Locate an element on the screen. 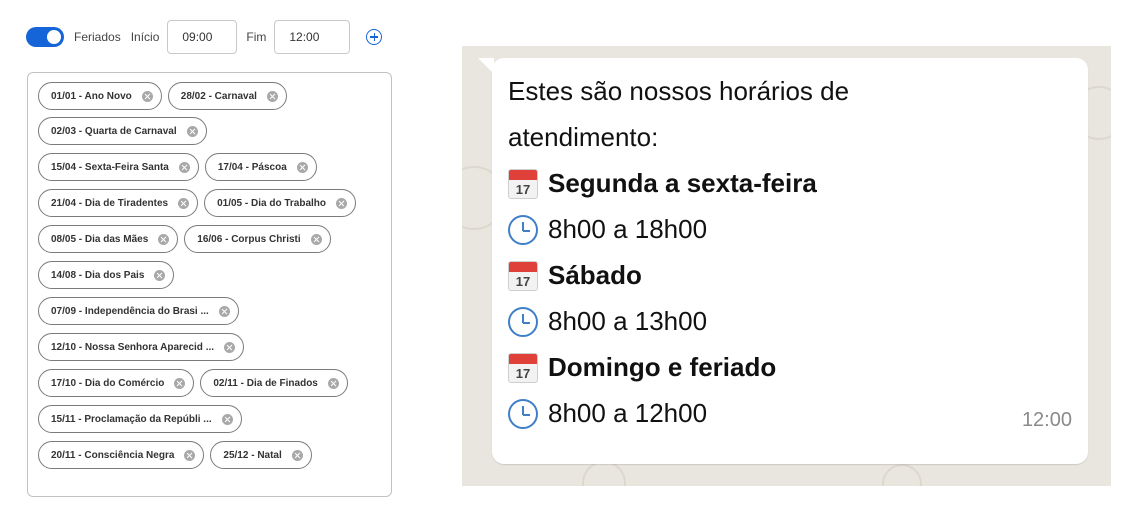 The height and width of the screenshot is (532, 1128). holiday-chip: 21/04 - Dia de Tiradentes is located at coordinates (118, 203).